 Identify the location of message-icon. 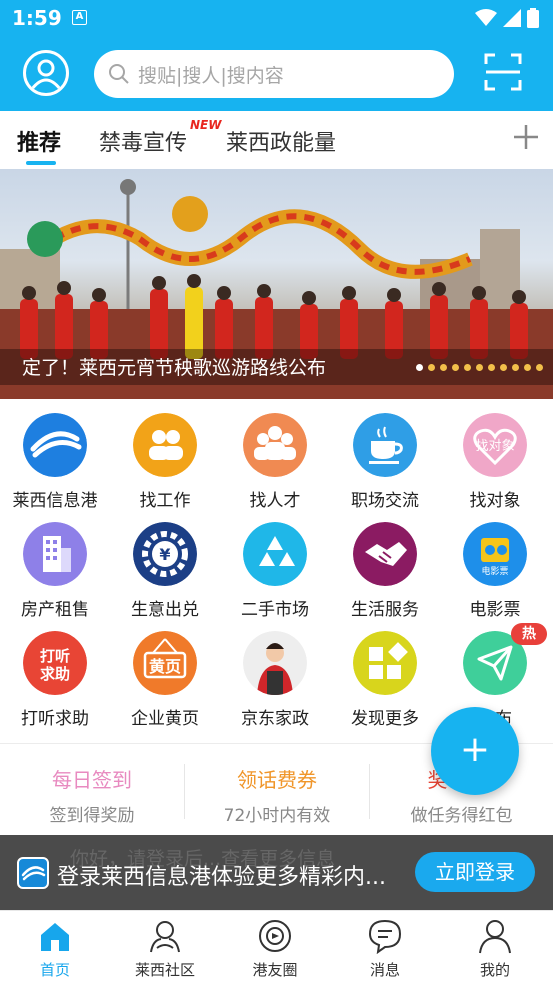
(385, 936).